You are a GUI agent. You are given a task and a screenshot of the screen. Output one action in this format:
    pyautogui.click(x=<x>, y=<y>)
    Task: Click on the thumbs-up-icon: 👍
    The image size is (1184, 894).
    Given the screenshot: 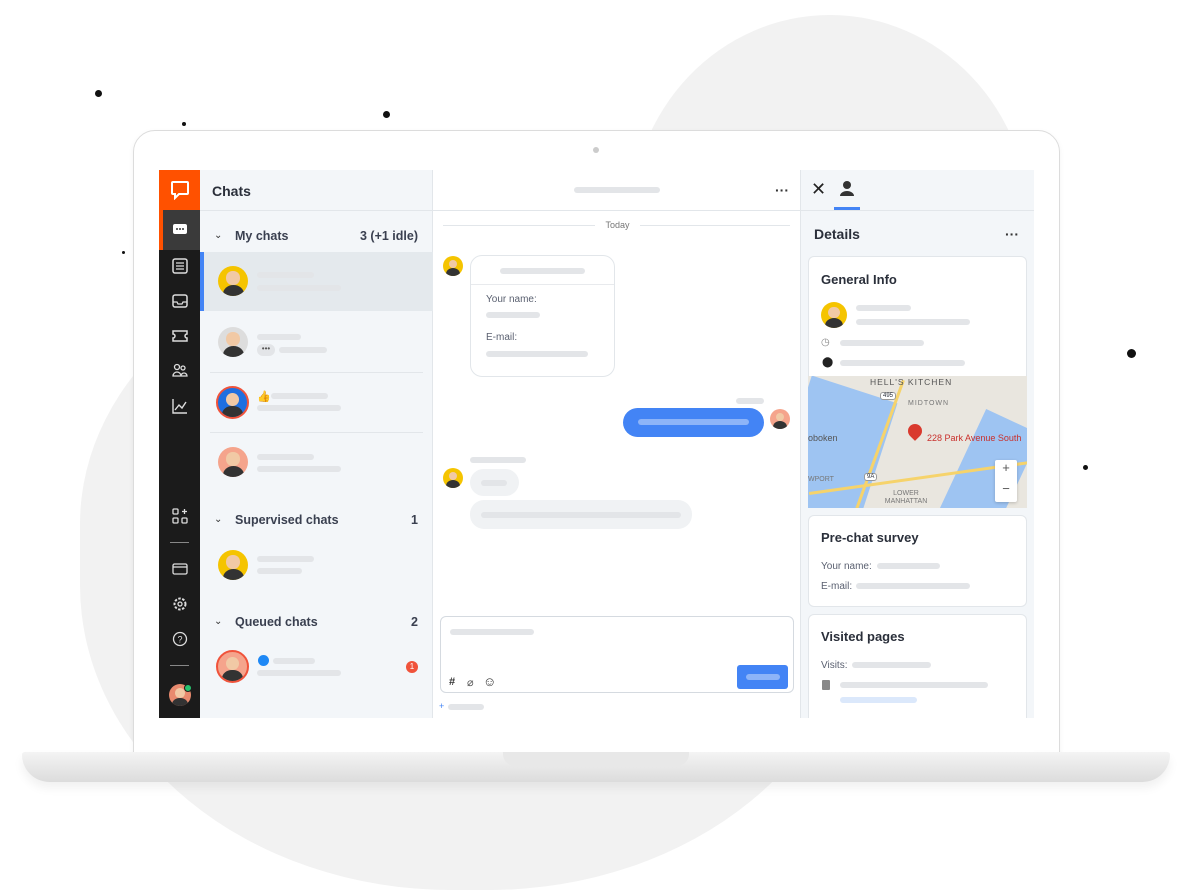 What is the action you would take?
    pyautogui.click(x=264, y=397)
    